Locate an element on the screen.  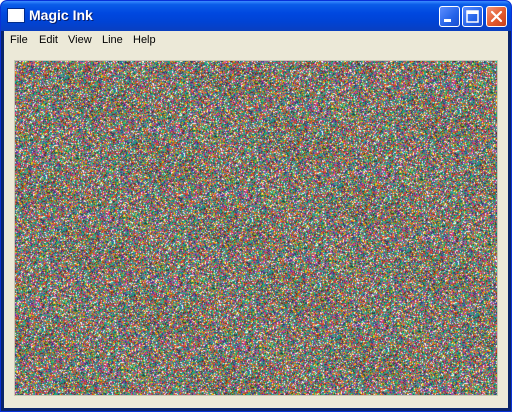
close-icon is located at coordinates (496, 16).